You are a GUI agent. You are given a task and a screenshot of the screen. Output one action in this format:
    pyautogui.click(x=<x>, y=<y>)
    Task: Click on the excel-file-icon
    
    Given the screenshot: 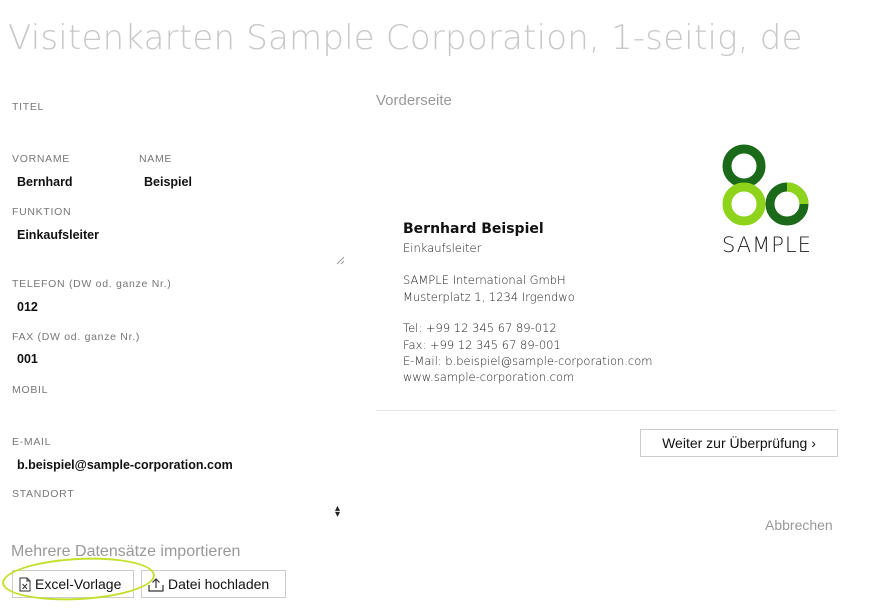 What is the action you would take?
    pyautogui.click(x=25, y=584)
    